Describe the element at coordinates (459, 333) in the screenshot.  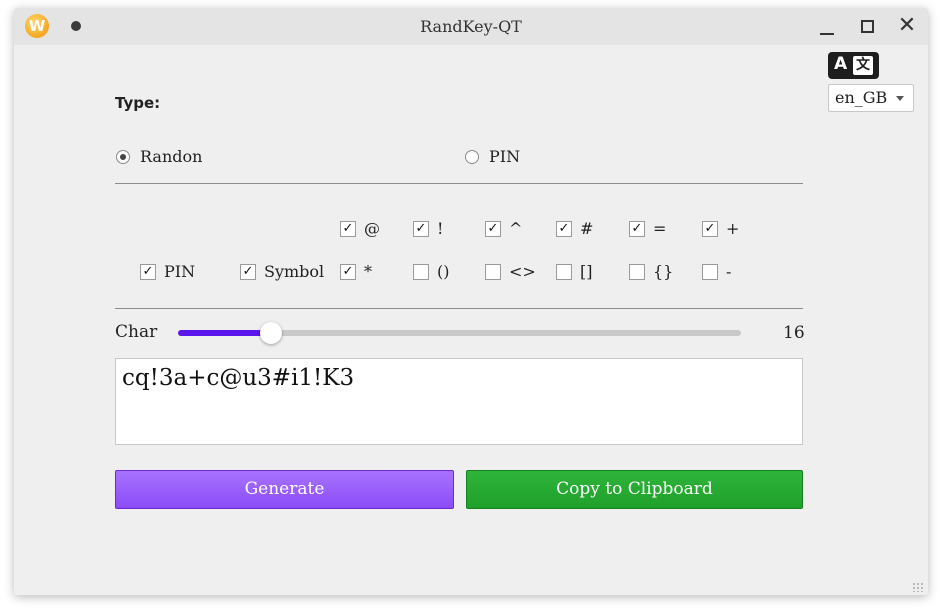
I see `length-slider` at that location.